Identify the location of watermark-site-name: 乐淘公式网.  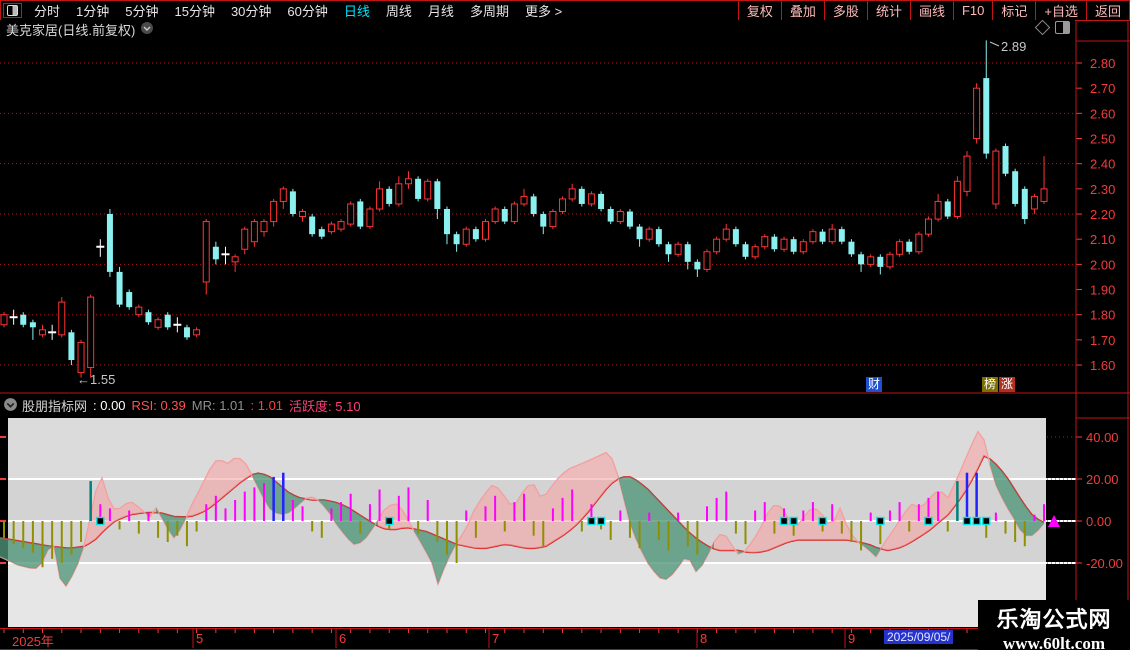
(1054, 619).